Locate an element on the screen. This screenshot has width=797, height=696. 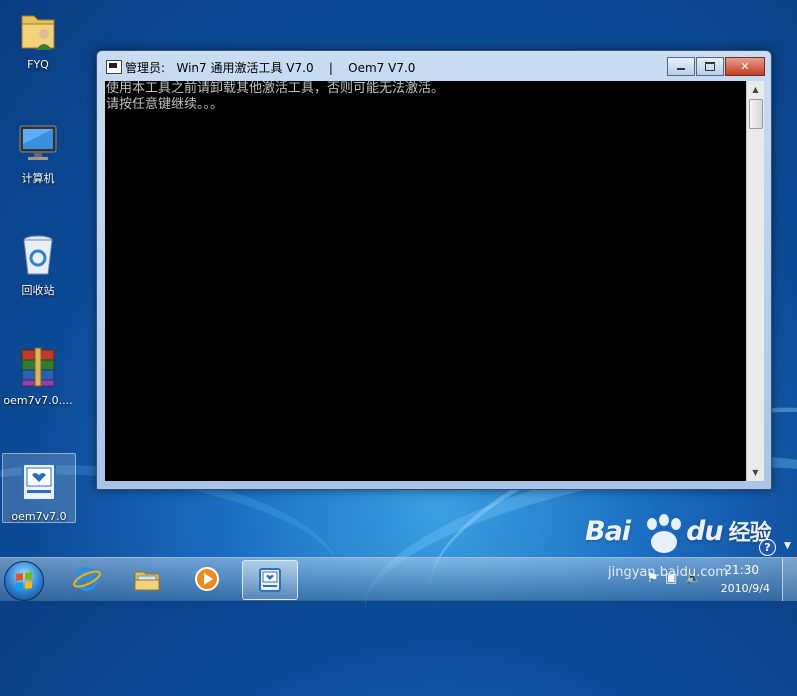
media-player-icon is located at coordinates (207, 579).